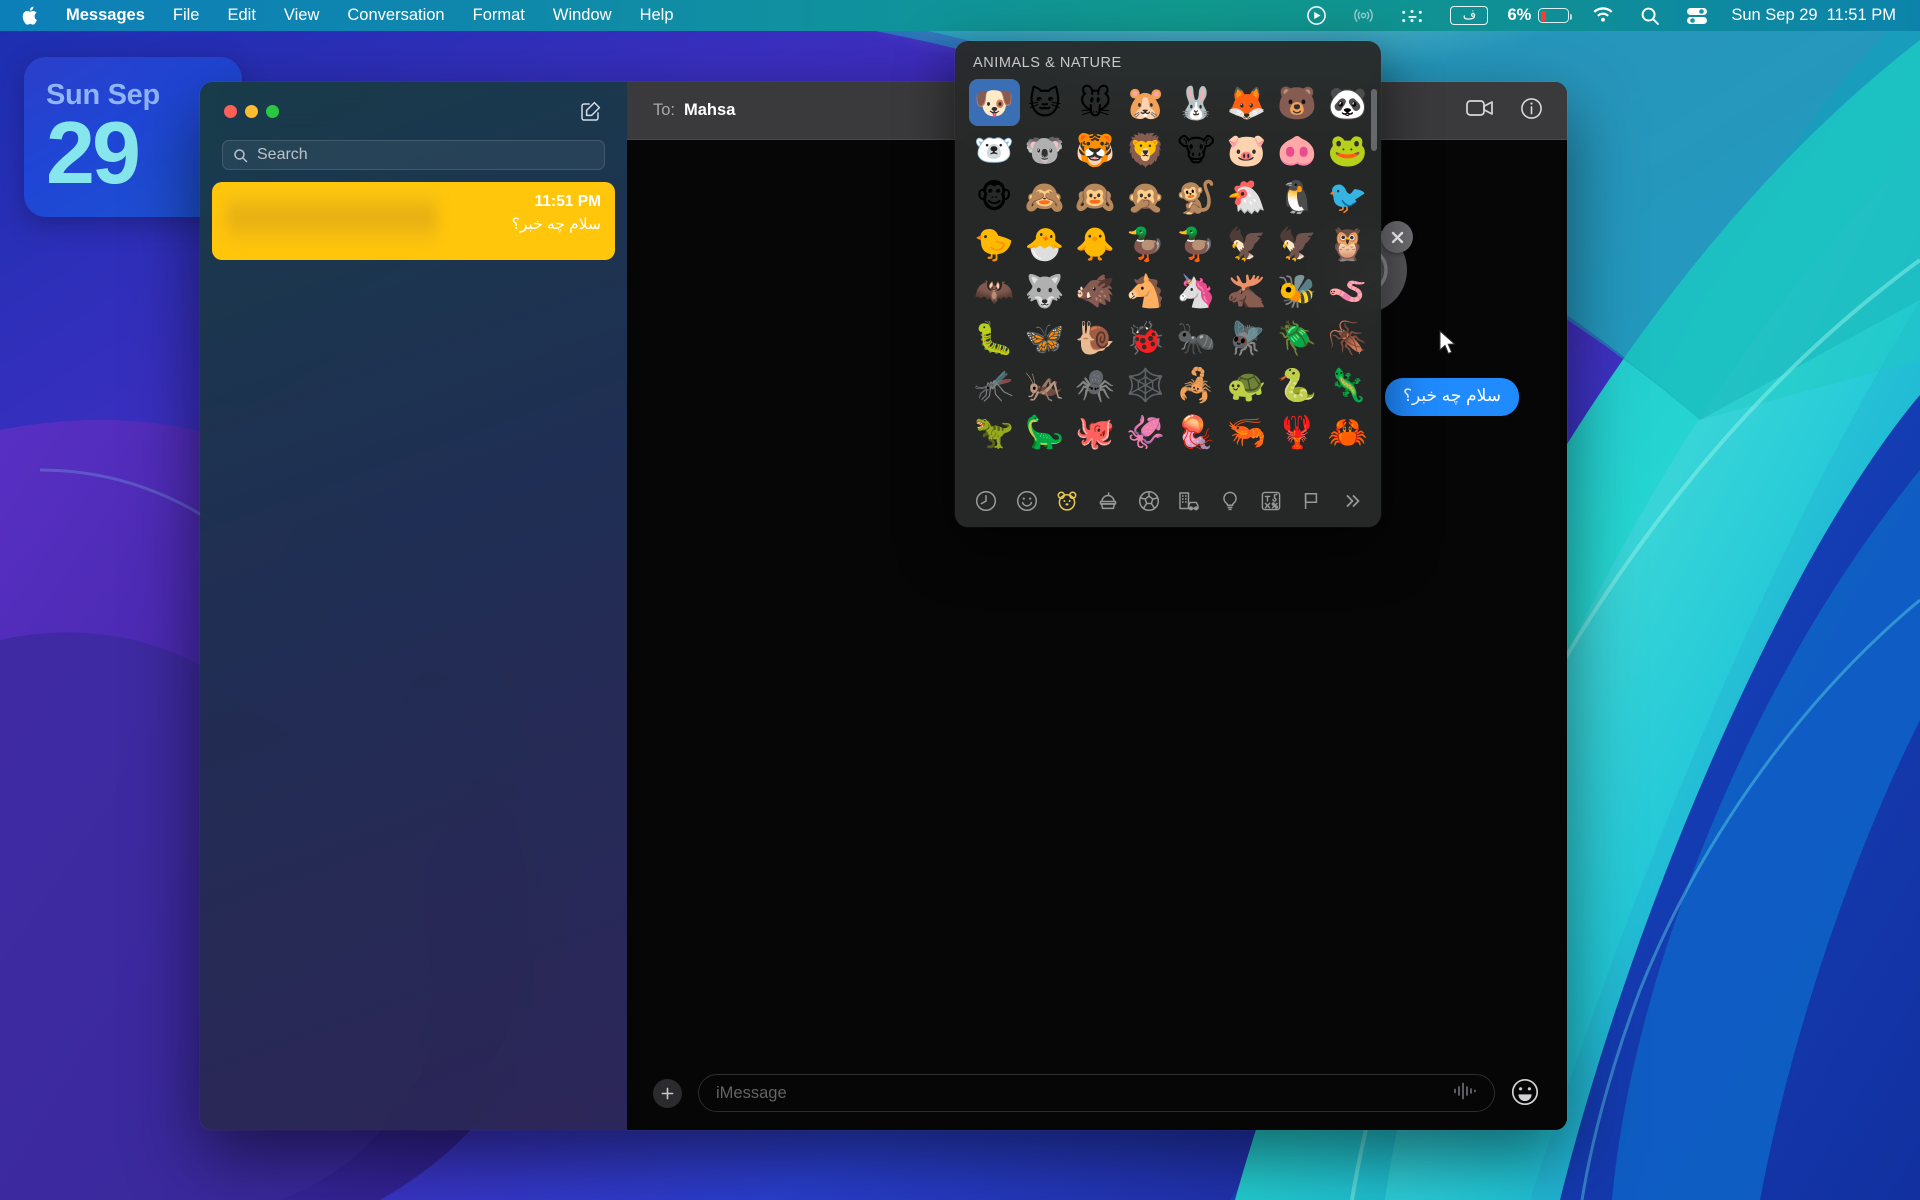 This screenshot has width=1920, height=1200. Describe the element at coordinates (657, 15) in the screenshot. I see `menu-item-help: Help` at that location.